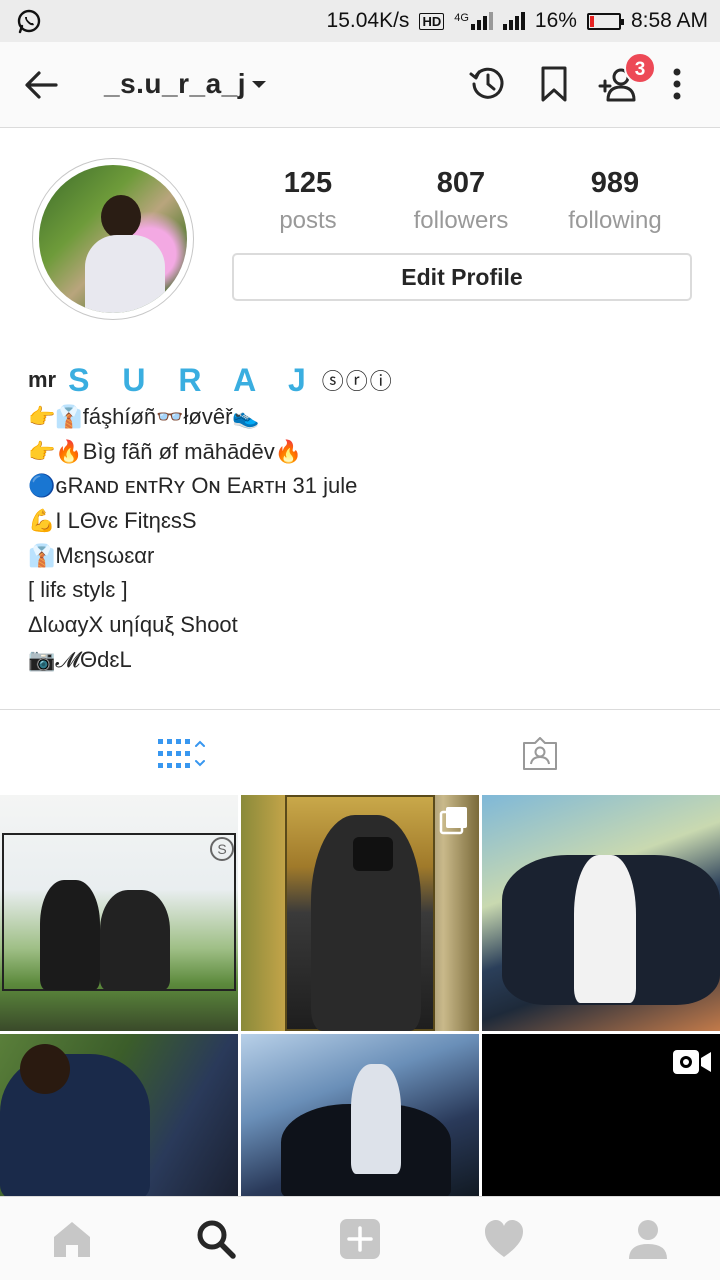 The image size is (720, 1280). I want to click on video-camera-icon, so click(692, 1062).